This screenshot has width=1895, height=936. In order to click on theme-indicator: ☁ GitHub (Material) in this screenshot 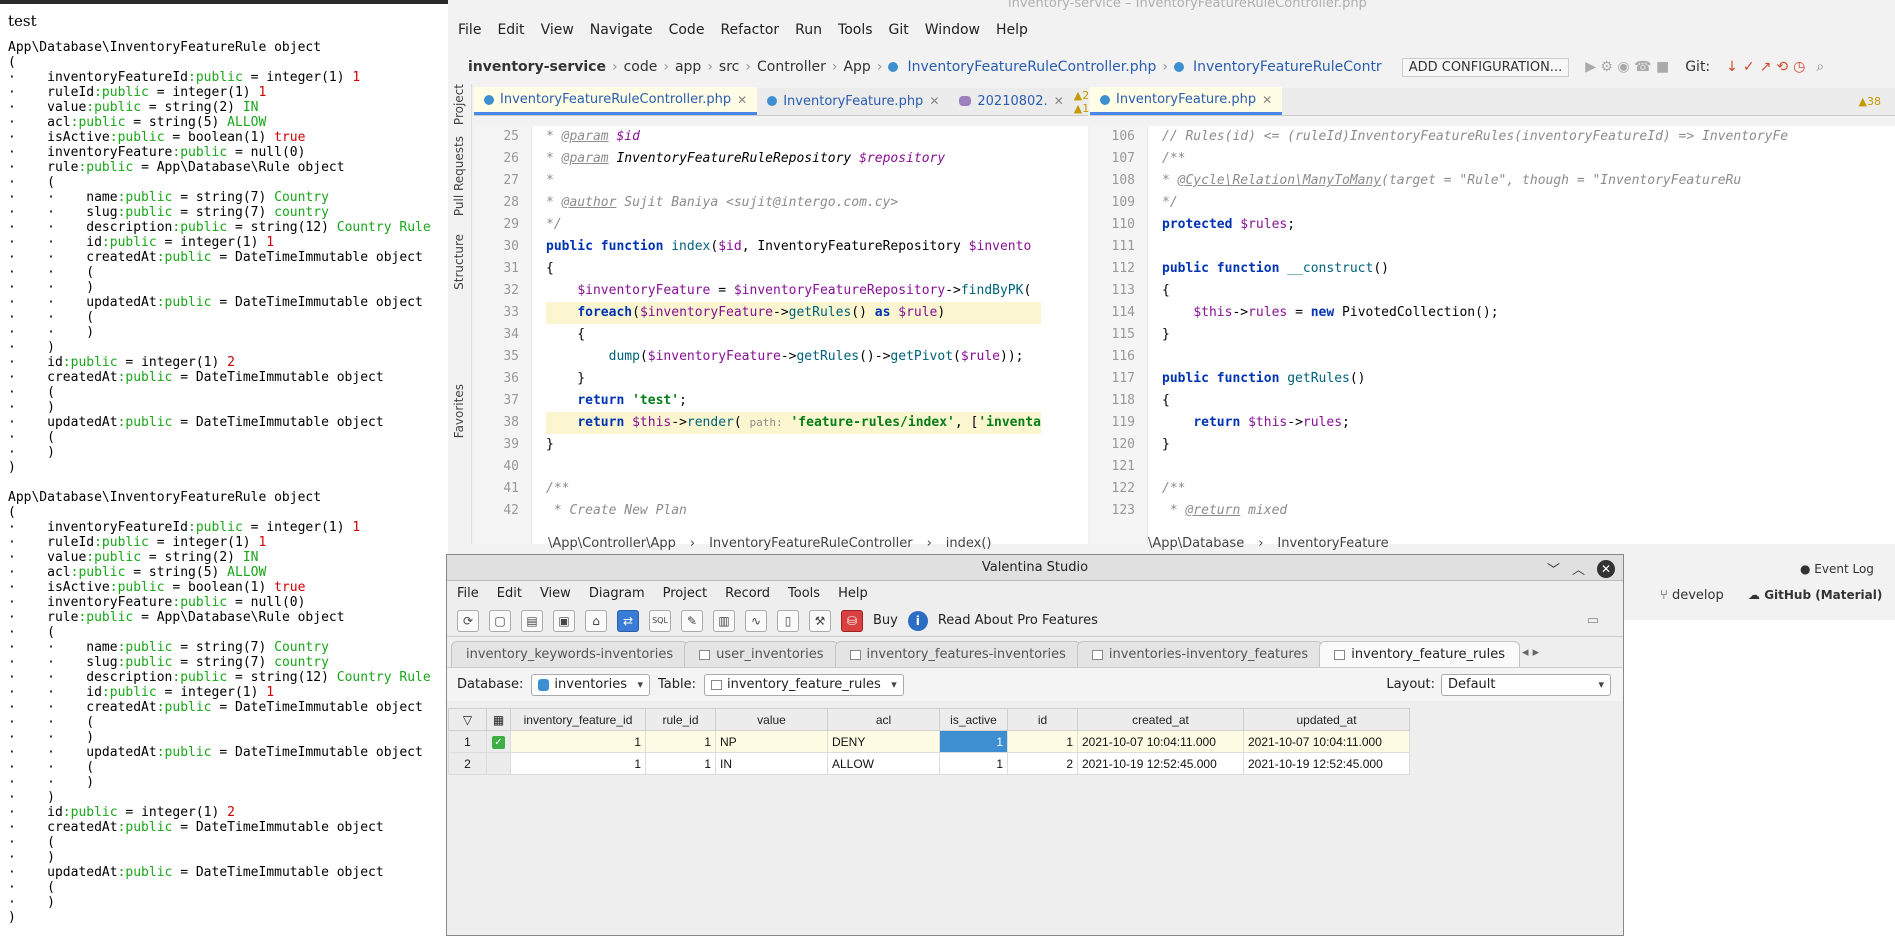, I will do `click(1815, 595)`.